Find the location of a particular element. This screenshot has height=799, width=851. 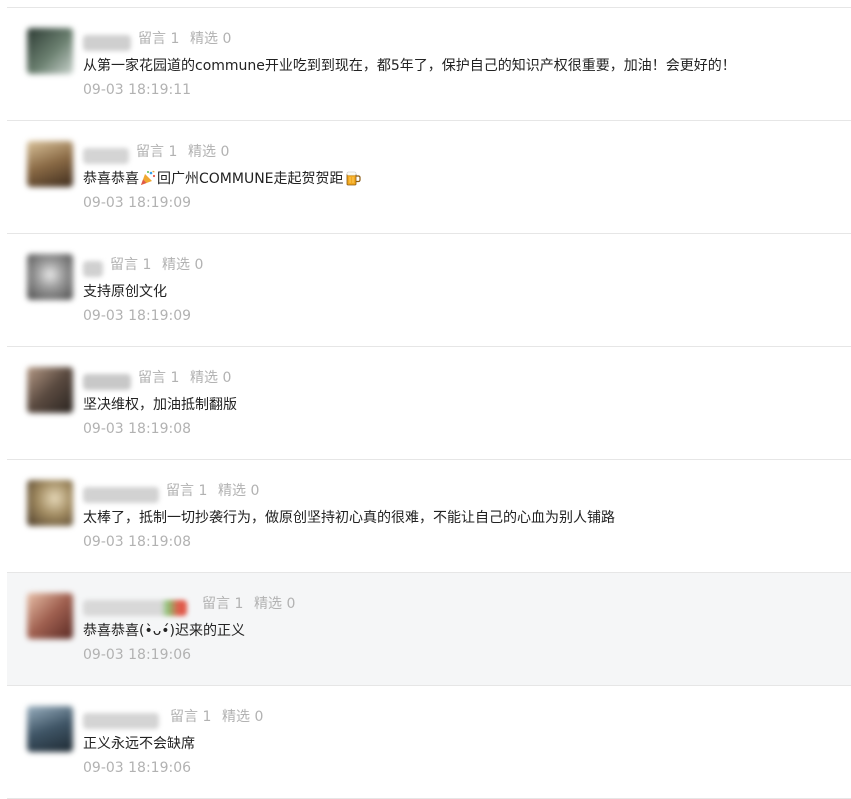

comment-text: 支持原创文化 is located at coordinates (125, 292).